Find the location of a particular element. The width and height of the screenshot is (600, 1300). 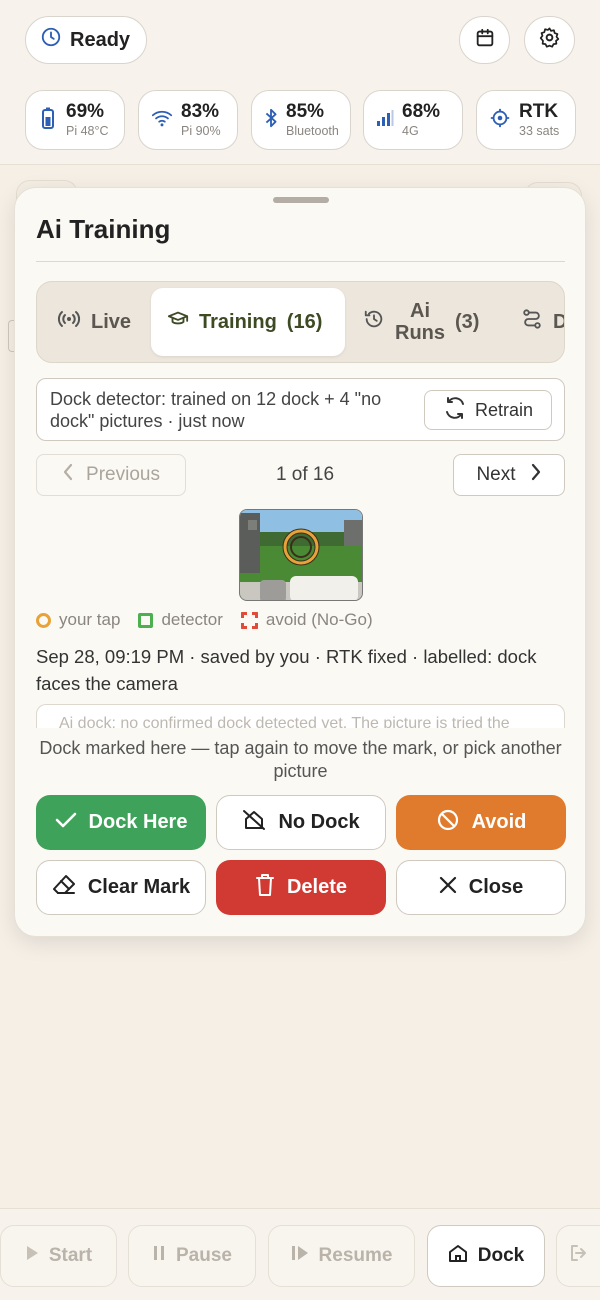

broadcast-icon is located at coordinates (69, 322).